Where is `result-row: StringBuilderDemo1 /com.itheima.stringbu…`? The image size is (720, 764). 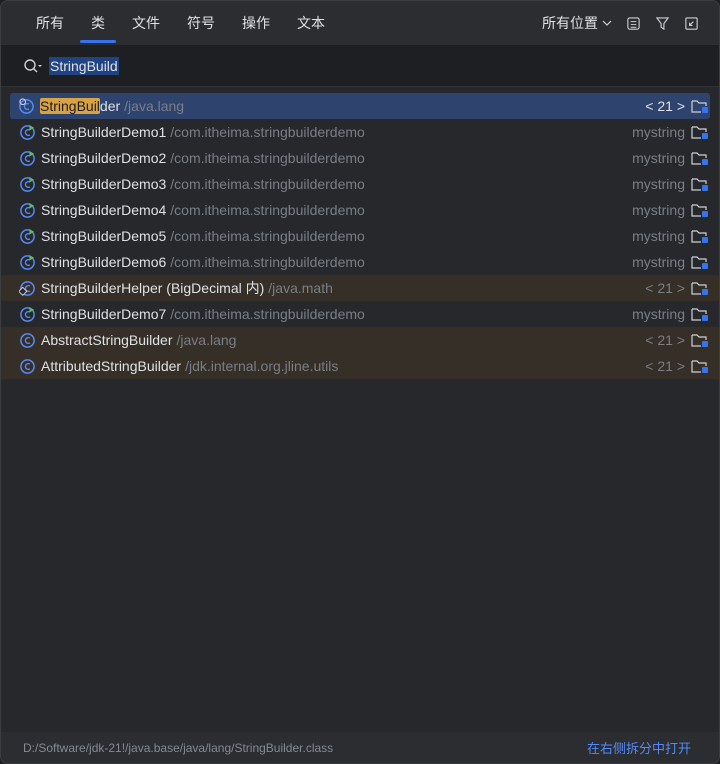
result-row: StringBuilderDemo1 /com.itheima.stringbu… is located at coordinates (360, 132).